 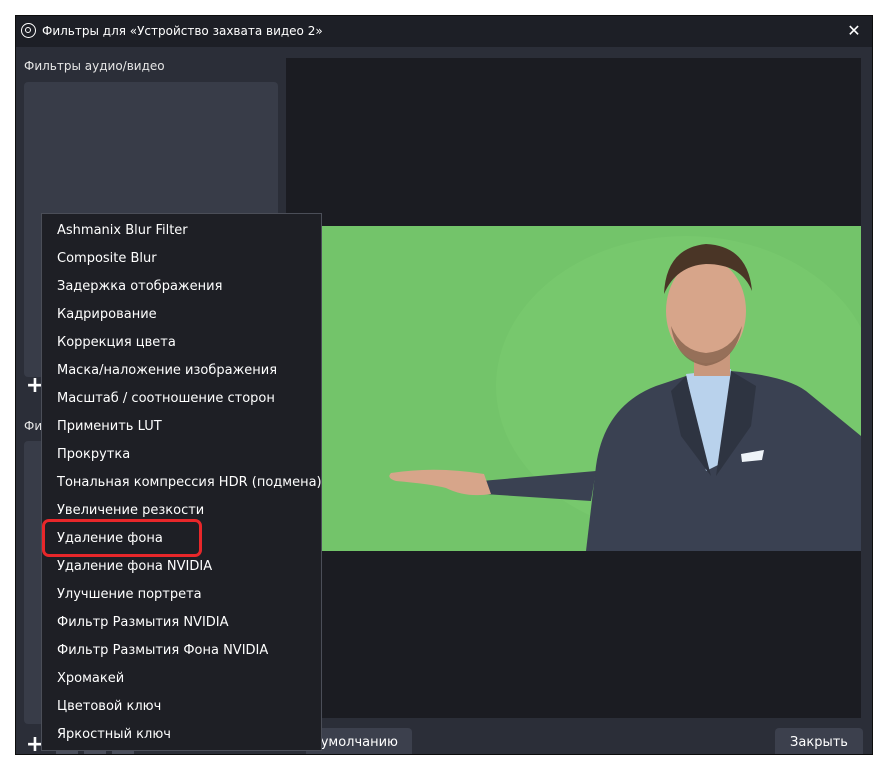 What do you see at coordinates (94, 66) in the screenshot?
I see `av-filters-label: Фильтры аудио/видео` at bounding box center [94, 66].